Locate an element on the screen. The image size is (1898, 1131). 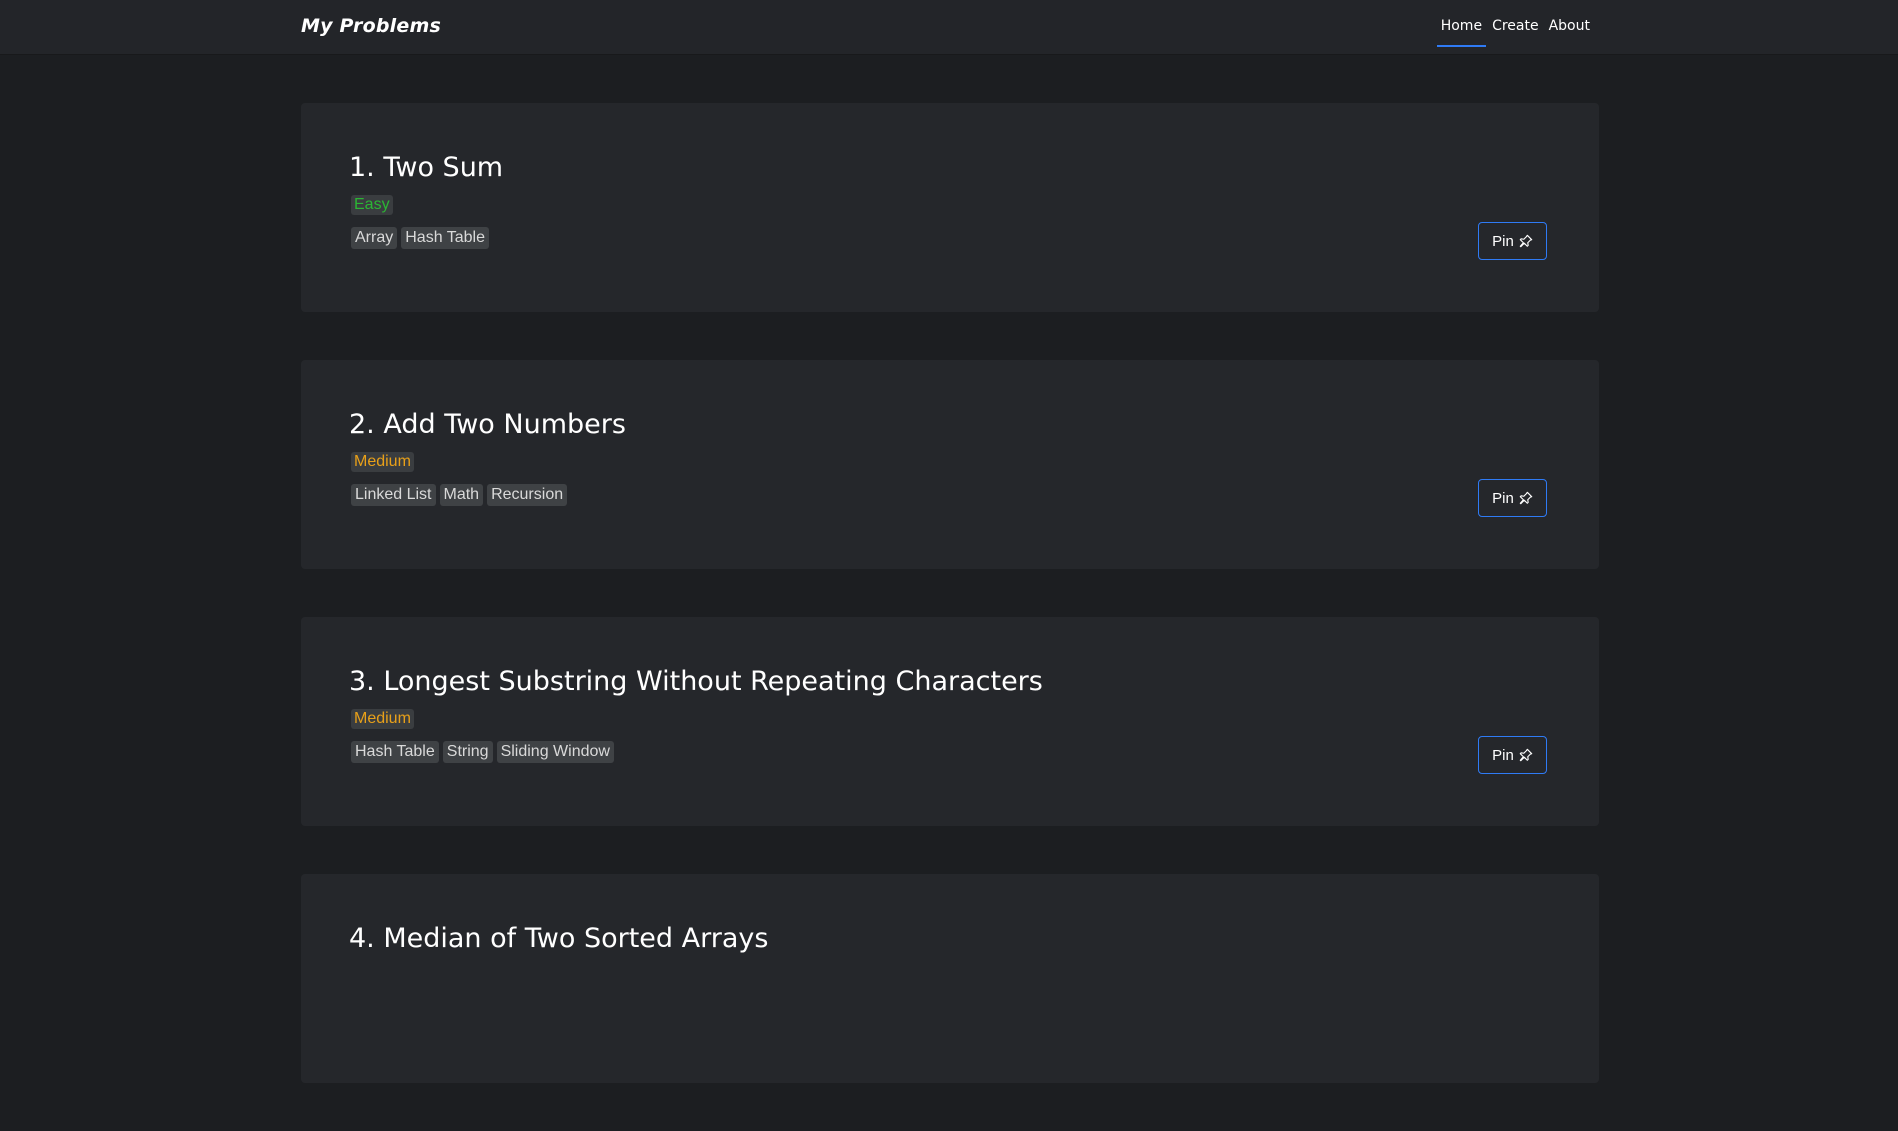
tag-list: Hash Table String Sliding Window is located at coordinates (482, 752).